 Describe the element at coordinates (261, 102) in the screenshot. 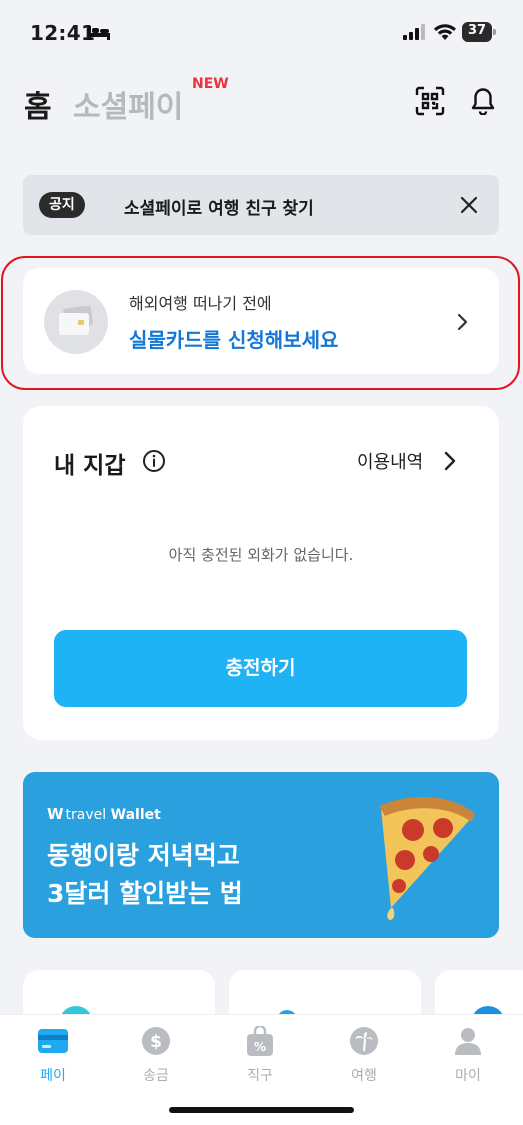

I see `app-header: 홈 소셜페이 NEW` at that location.